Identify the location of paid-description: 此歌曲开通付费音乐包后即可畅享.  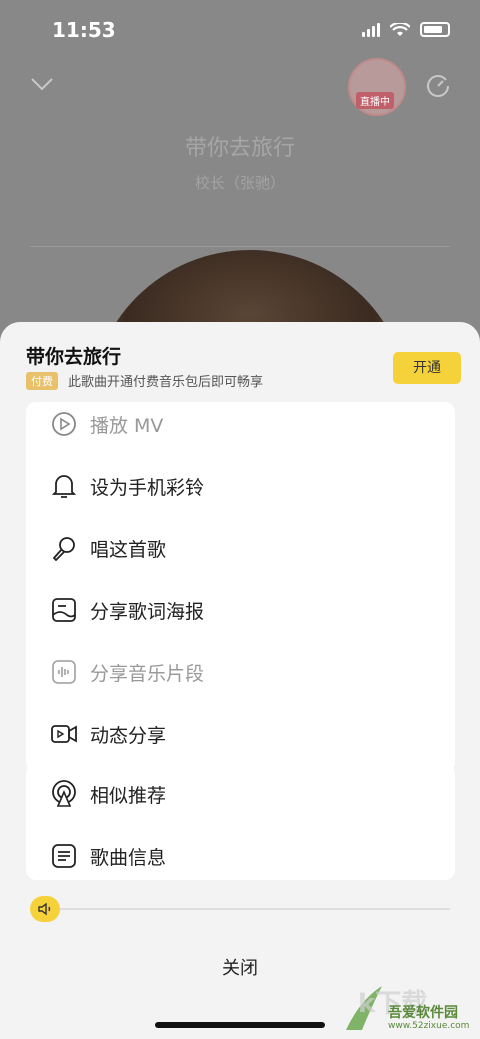
(166, 382).